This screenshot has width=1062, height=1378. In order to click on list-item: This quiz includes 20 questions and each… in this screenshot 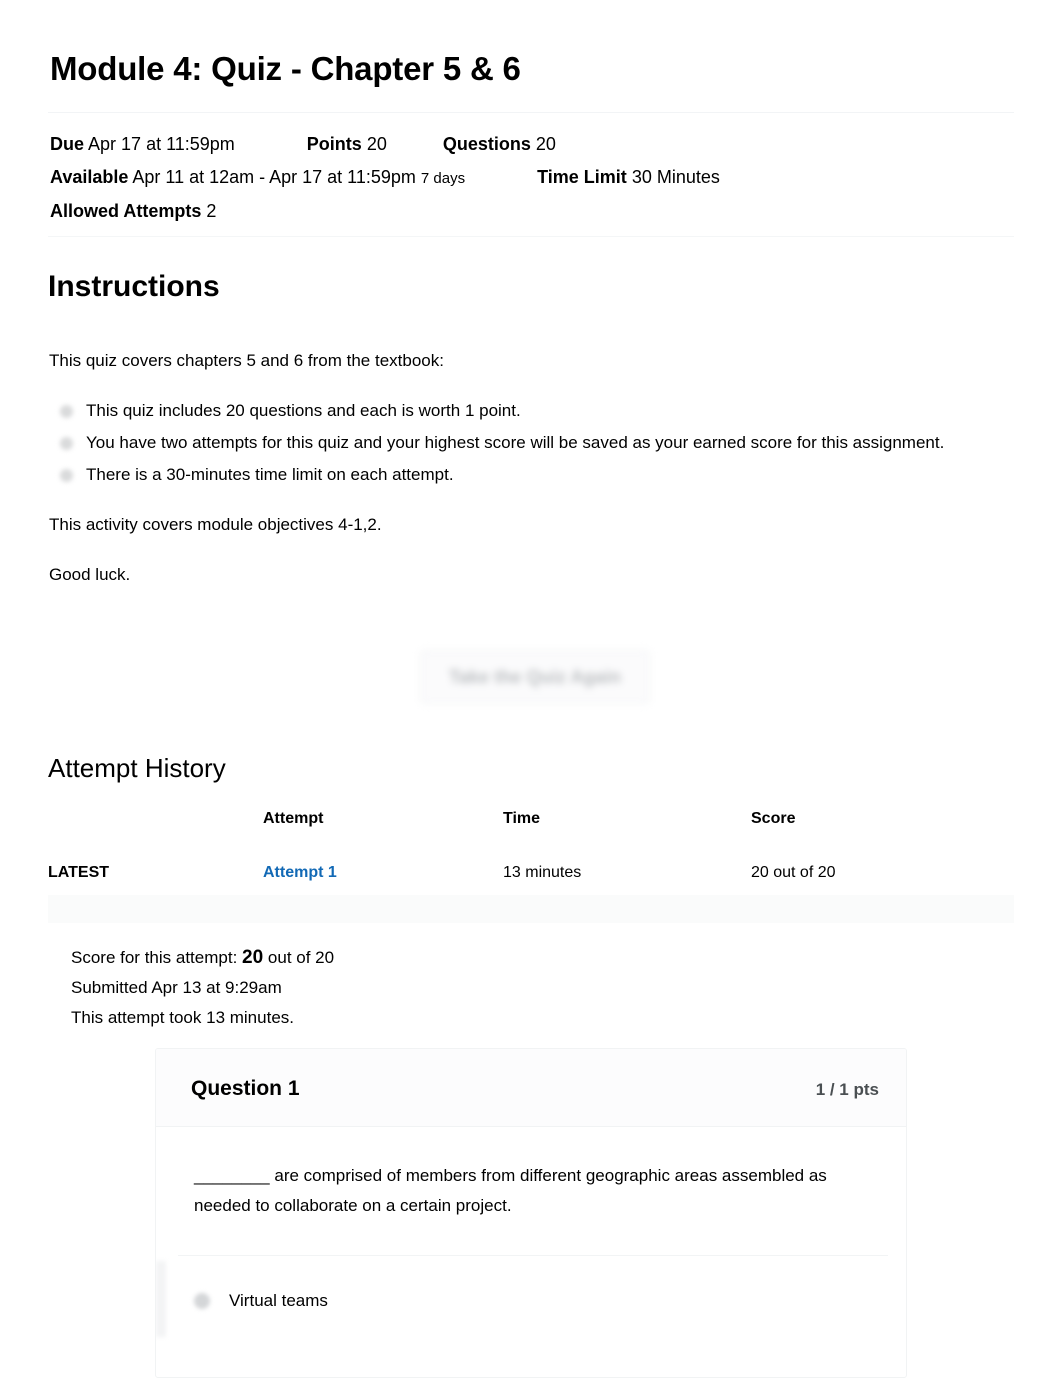, I will do `click(529, 411)`.